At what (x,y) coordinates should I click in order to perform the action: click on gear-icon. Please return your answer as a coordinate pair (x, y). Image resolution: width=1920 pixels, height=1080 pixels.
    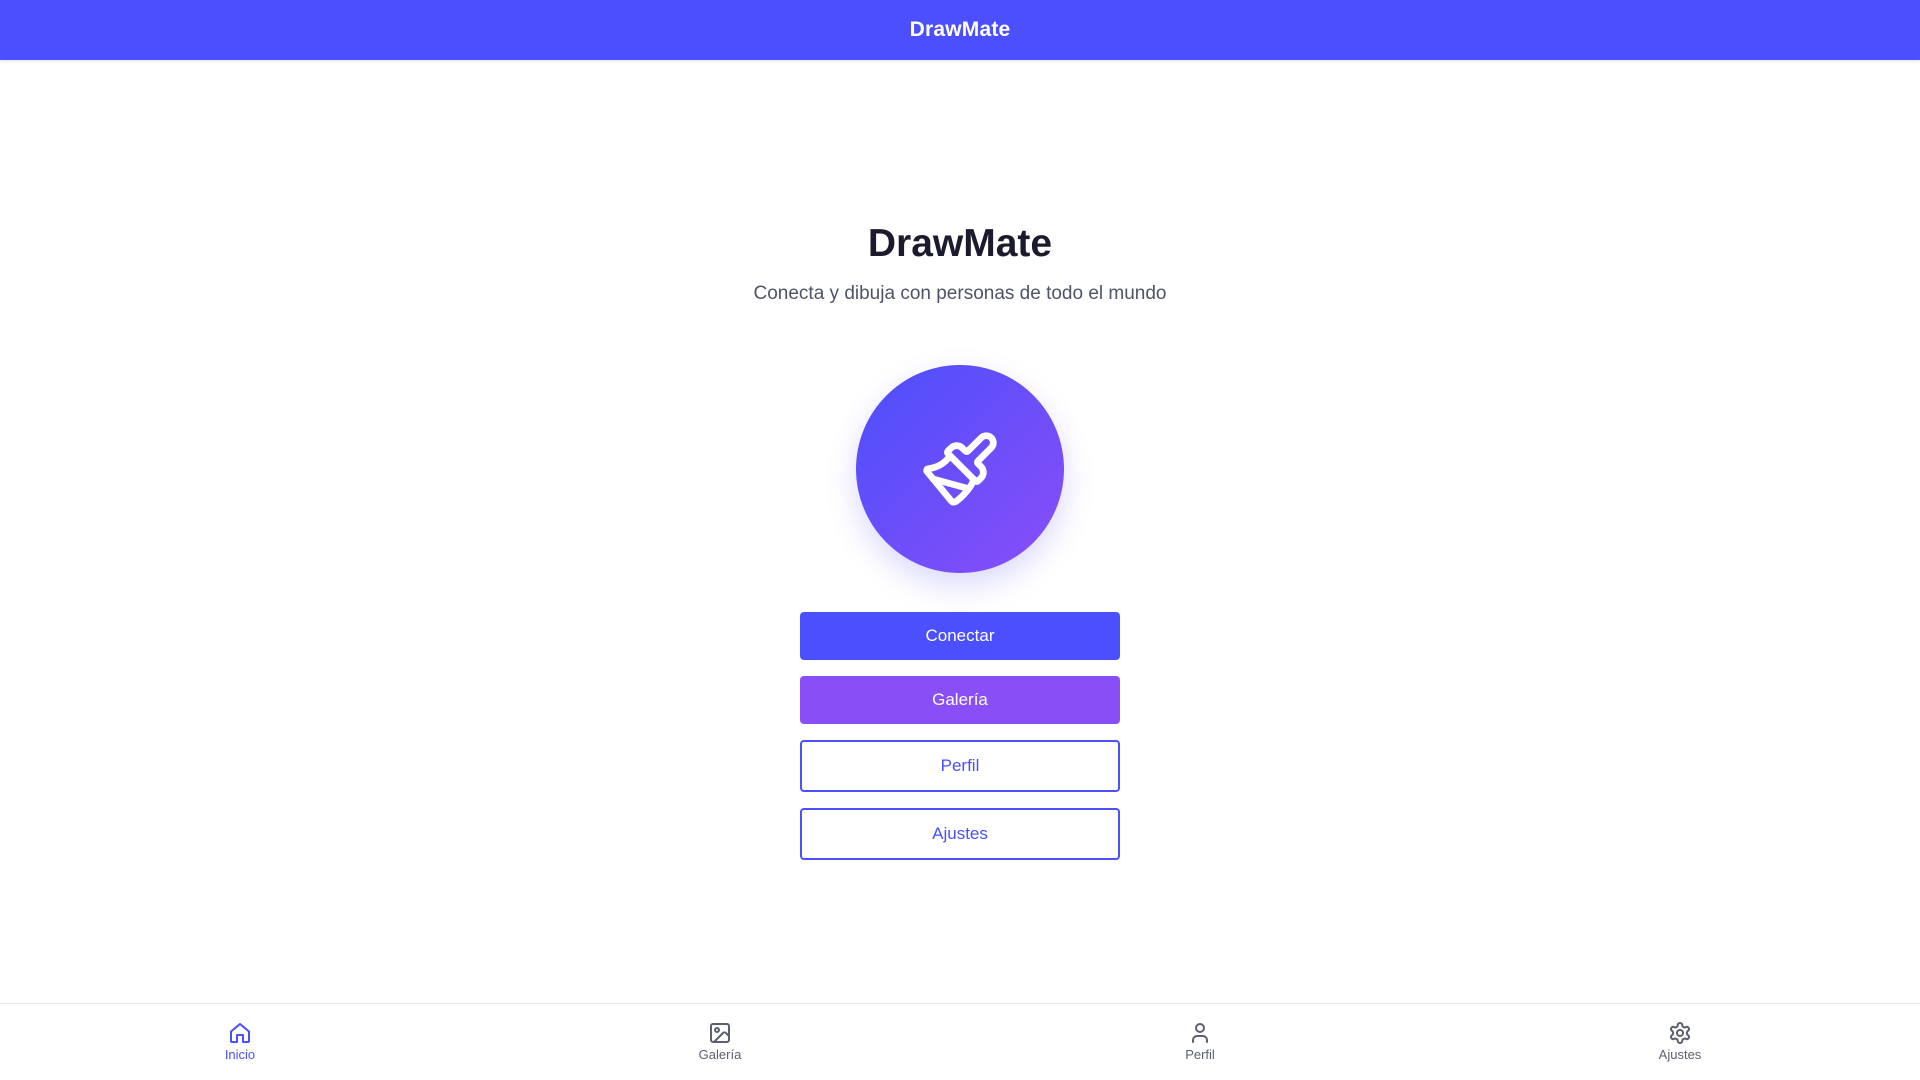
    Looking at the image, I should click on (1680, 1033).